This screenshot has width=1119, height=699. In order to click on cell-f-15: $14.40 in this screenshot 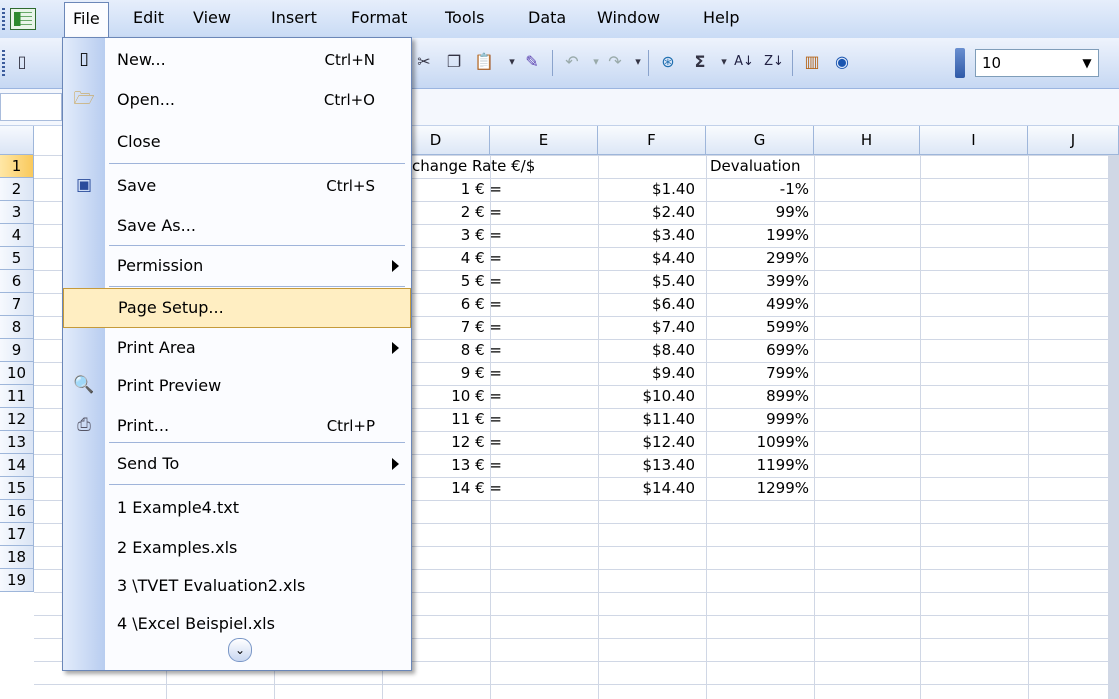, I will do `click(647, 488)`.